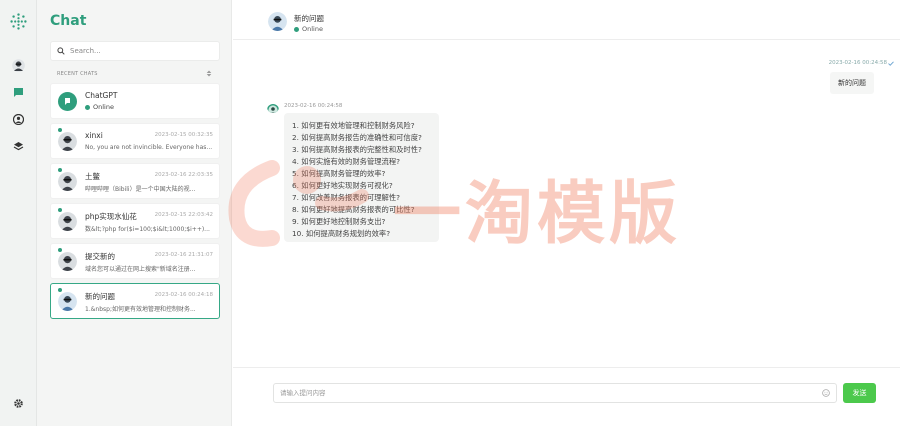  Describe the element at coordinates (94, 135) in the screenshot. I see `chat-name: xinxi` at that location.